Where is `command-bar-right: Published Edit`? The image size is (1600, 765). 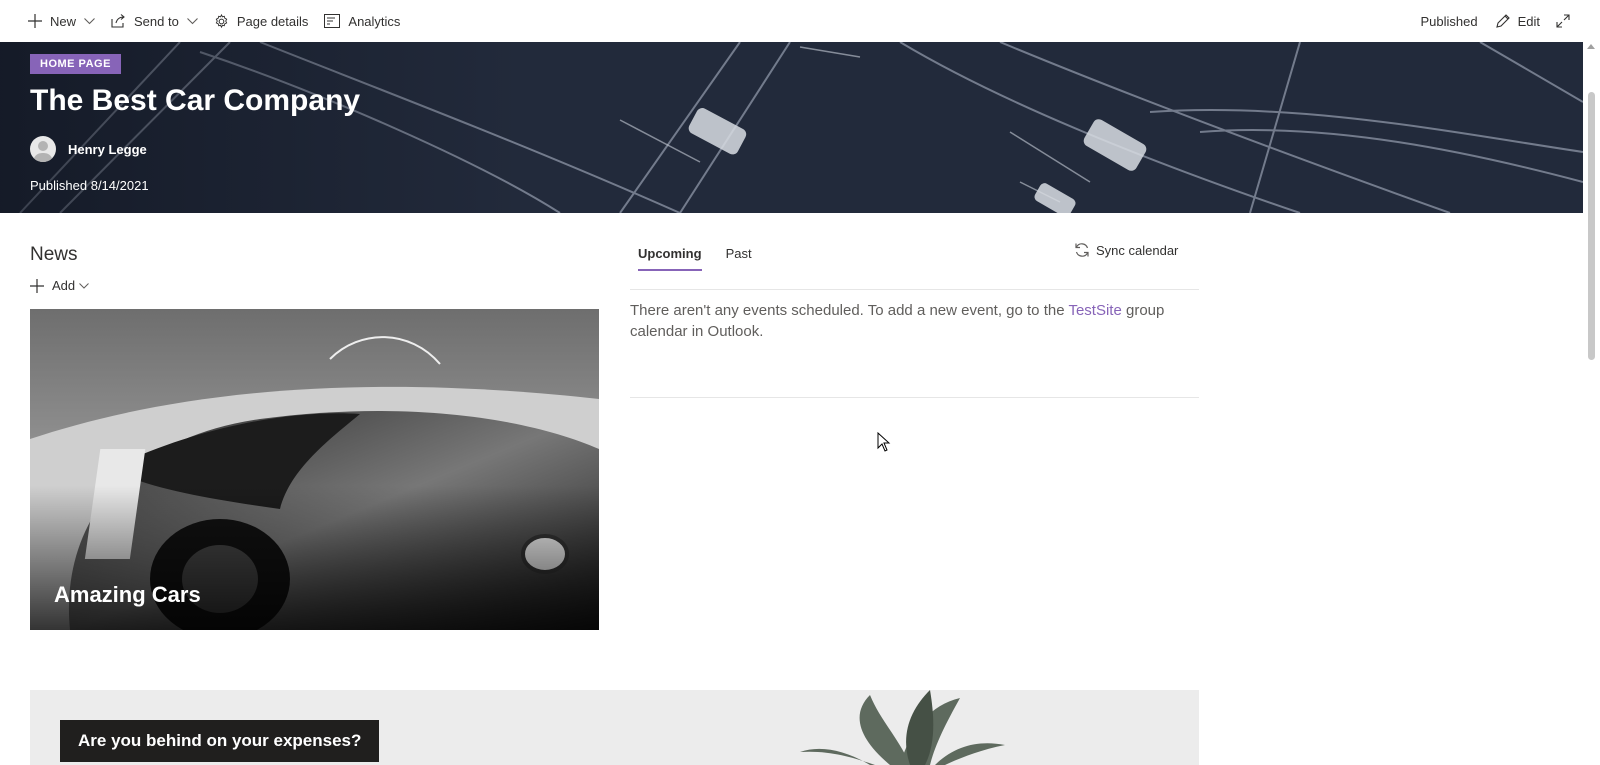 command-bar-right: Published Edit is located at coordinates (1503, 21).